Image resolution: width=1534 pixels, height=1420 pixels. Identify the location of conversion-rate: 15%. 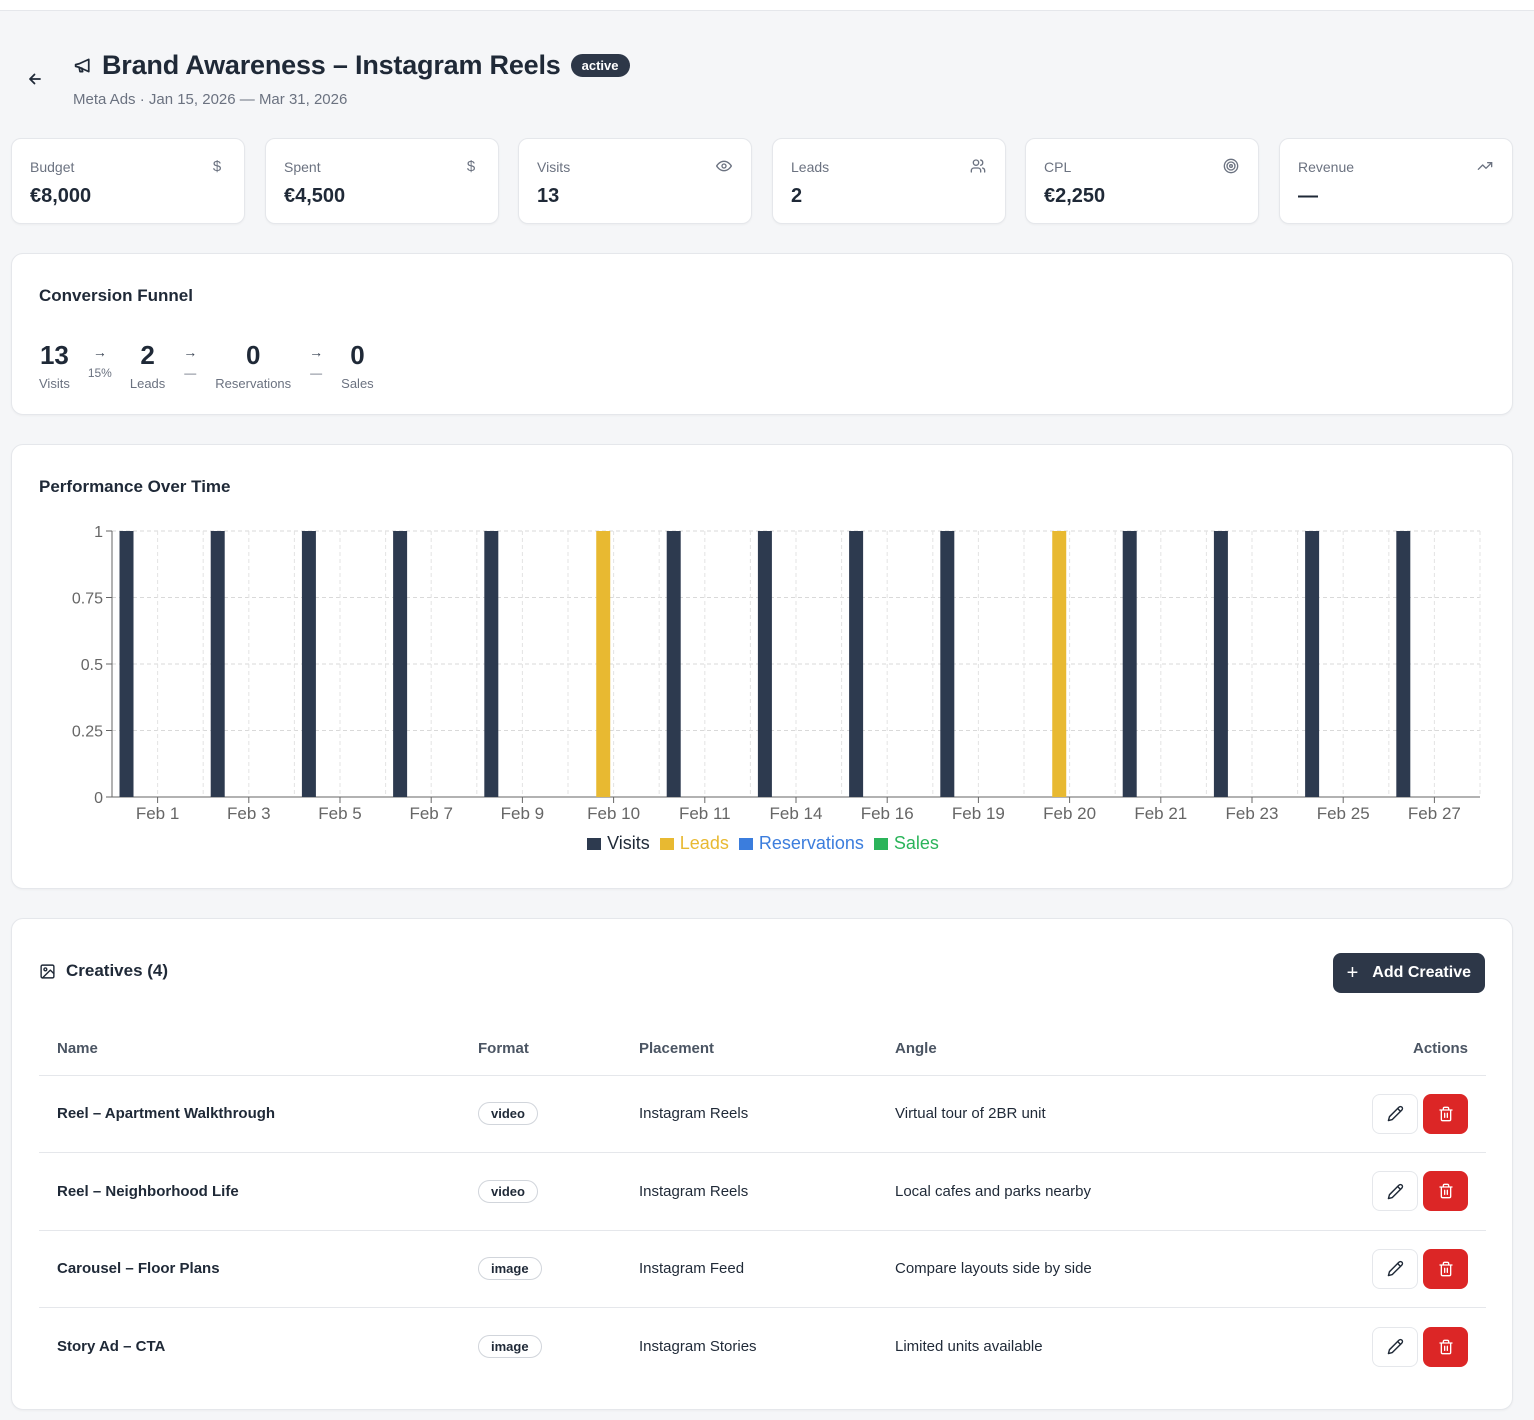
(99, 373).